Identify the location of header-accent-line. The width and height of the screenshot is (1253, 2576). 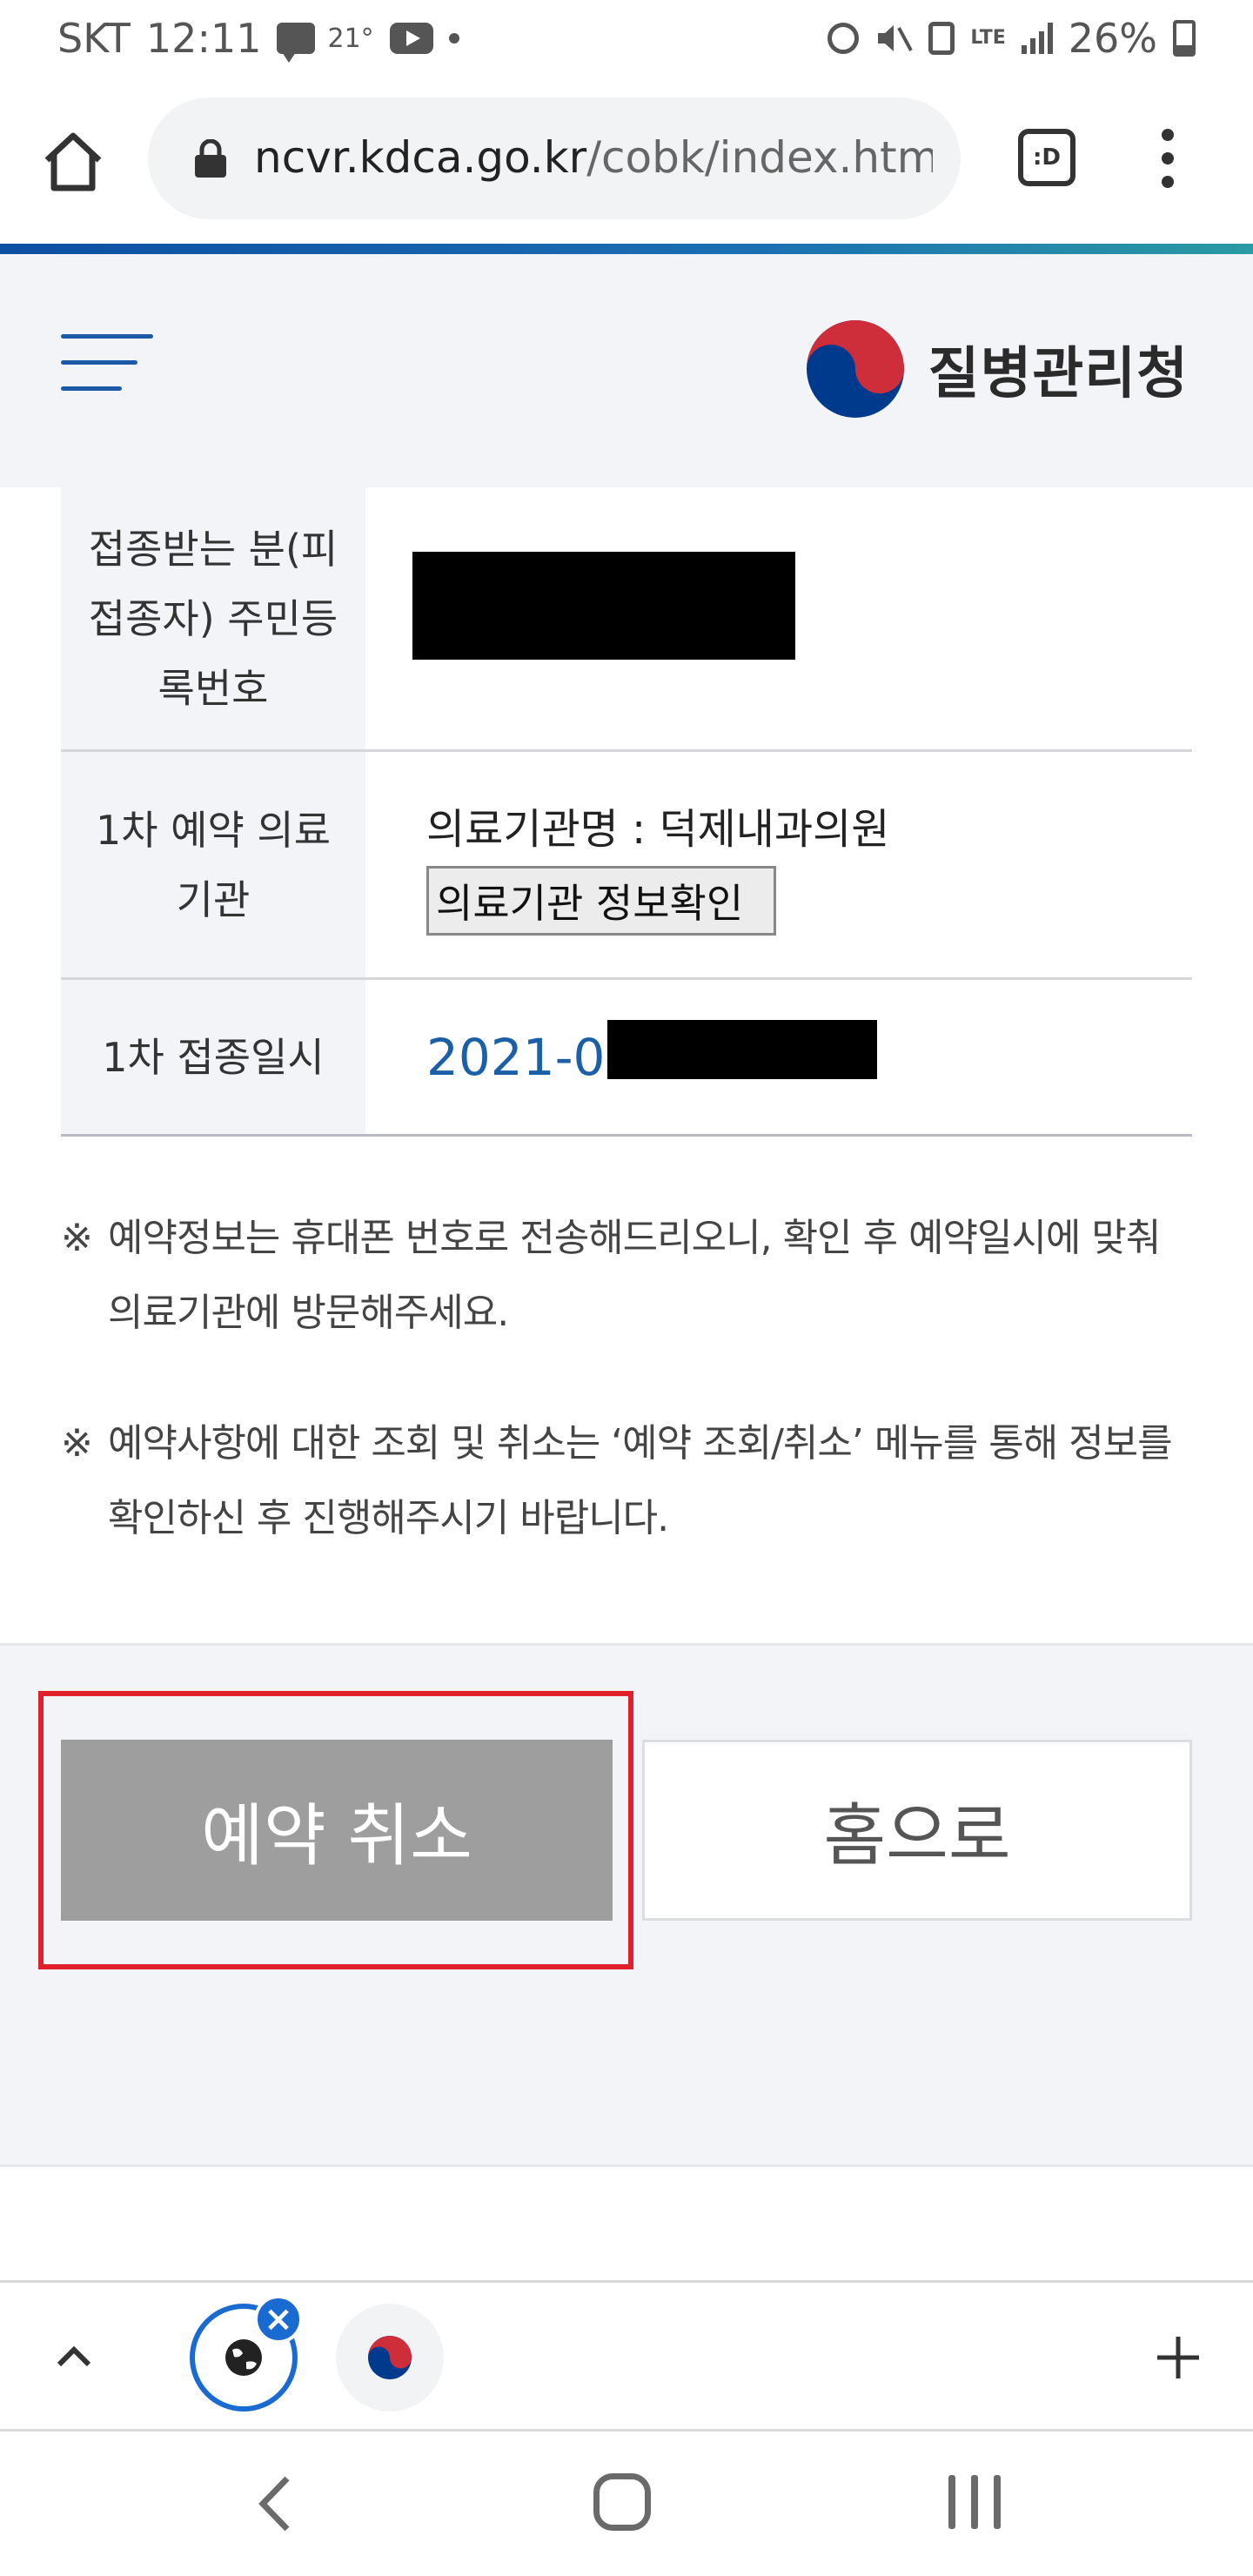
(626, 249).